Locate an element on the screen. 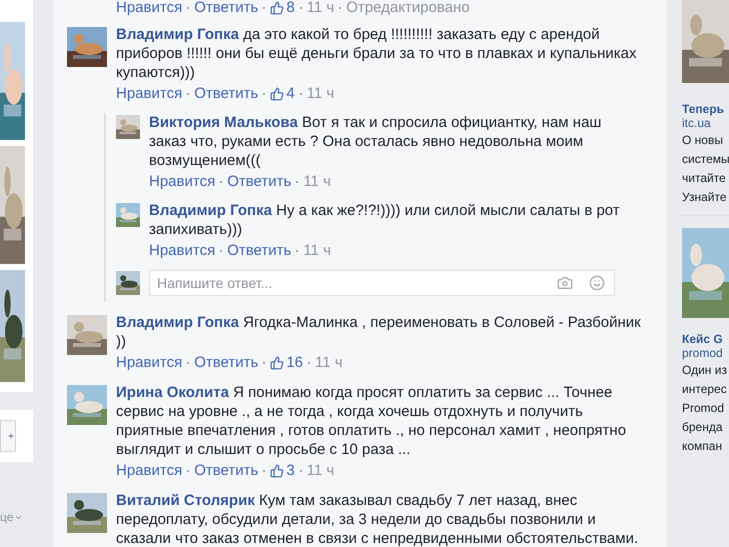  ad-text: интерес is located at coordinates (705, 389).